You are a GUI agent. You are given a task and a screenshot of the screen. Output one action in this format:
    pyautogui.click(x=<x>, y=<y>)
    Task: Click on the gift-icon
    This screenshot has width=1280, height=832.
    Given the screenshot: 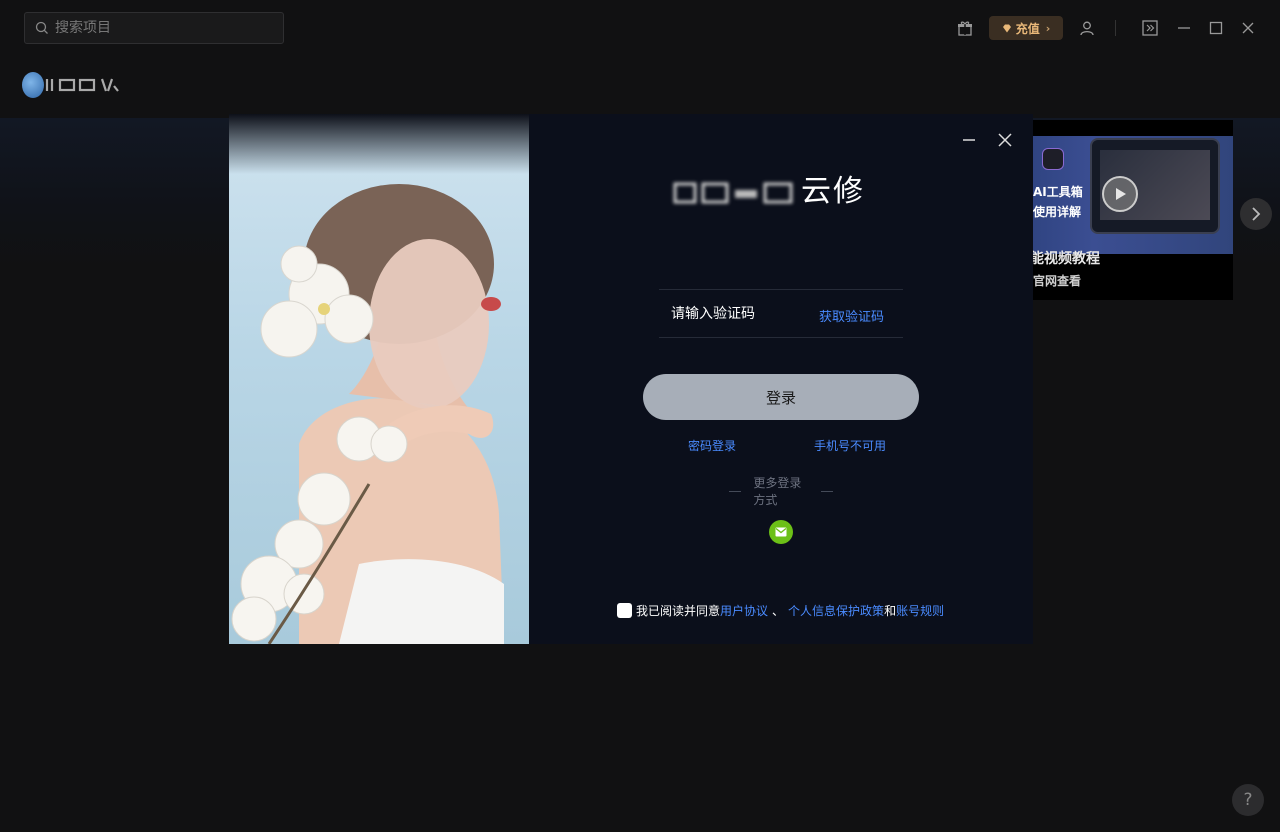 What is the action you would take?
    pyautogui.click(x=965, y=28)
    